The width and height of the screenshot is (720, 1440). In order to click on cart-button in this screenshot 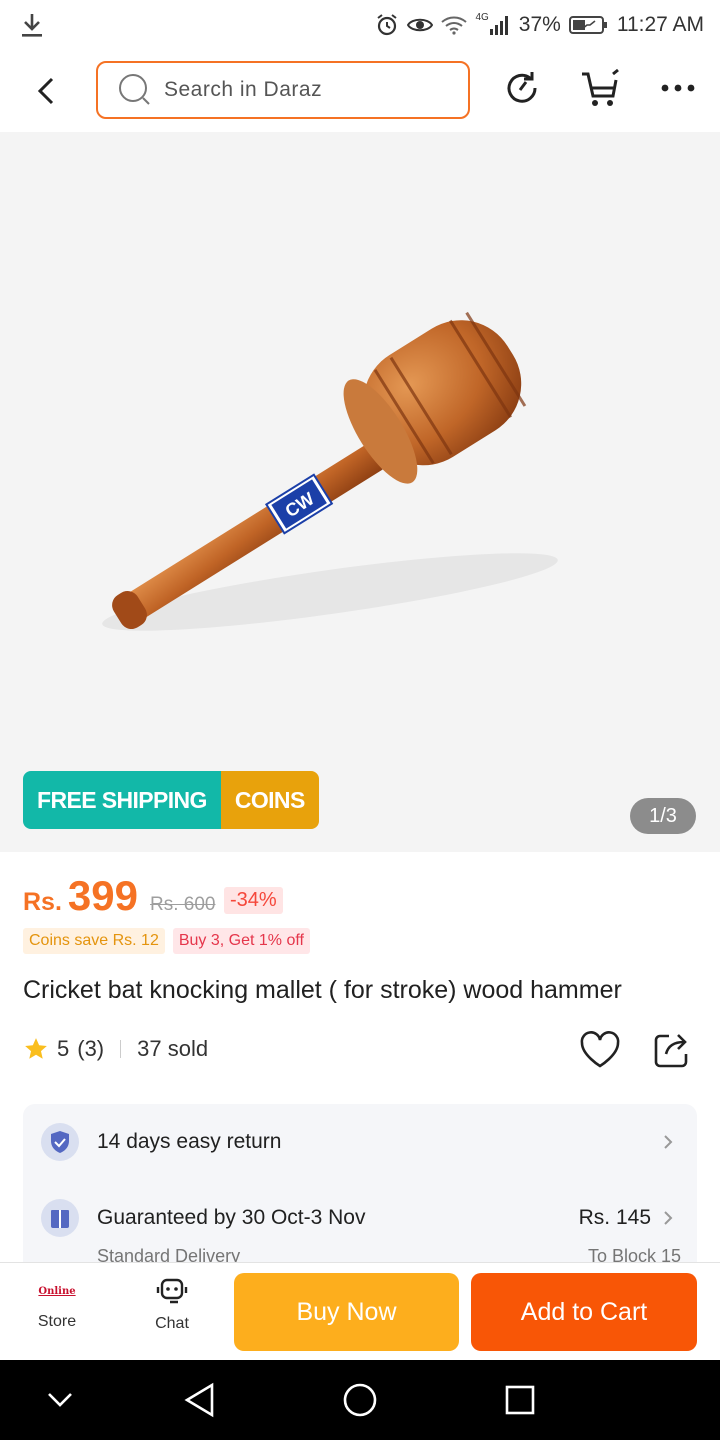, I will do `click(600, 88)`.